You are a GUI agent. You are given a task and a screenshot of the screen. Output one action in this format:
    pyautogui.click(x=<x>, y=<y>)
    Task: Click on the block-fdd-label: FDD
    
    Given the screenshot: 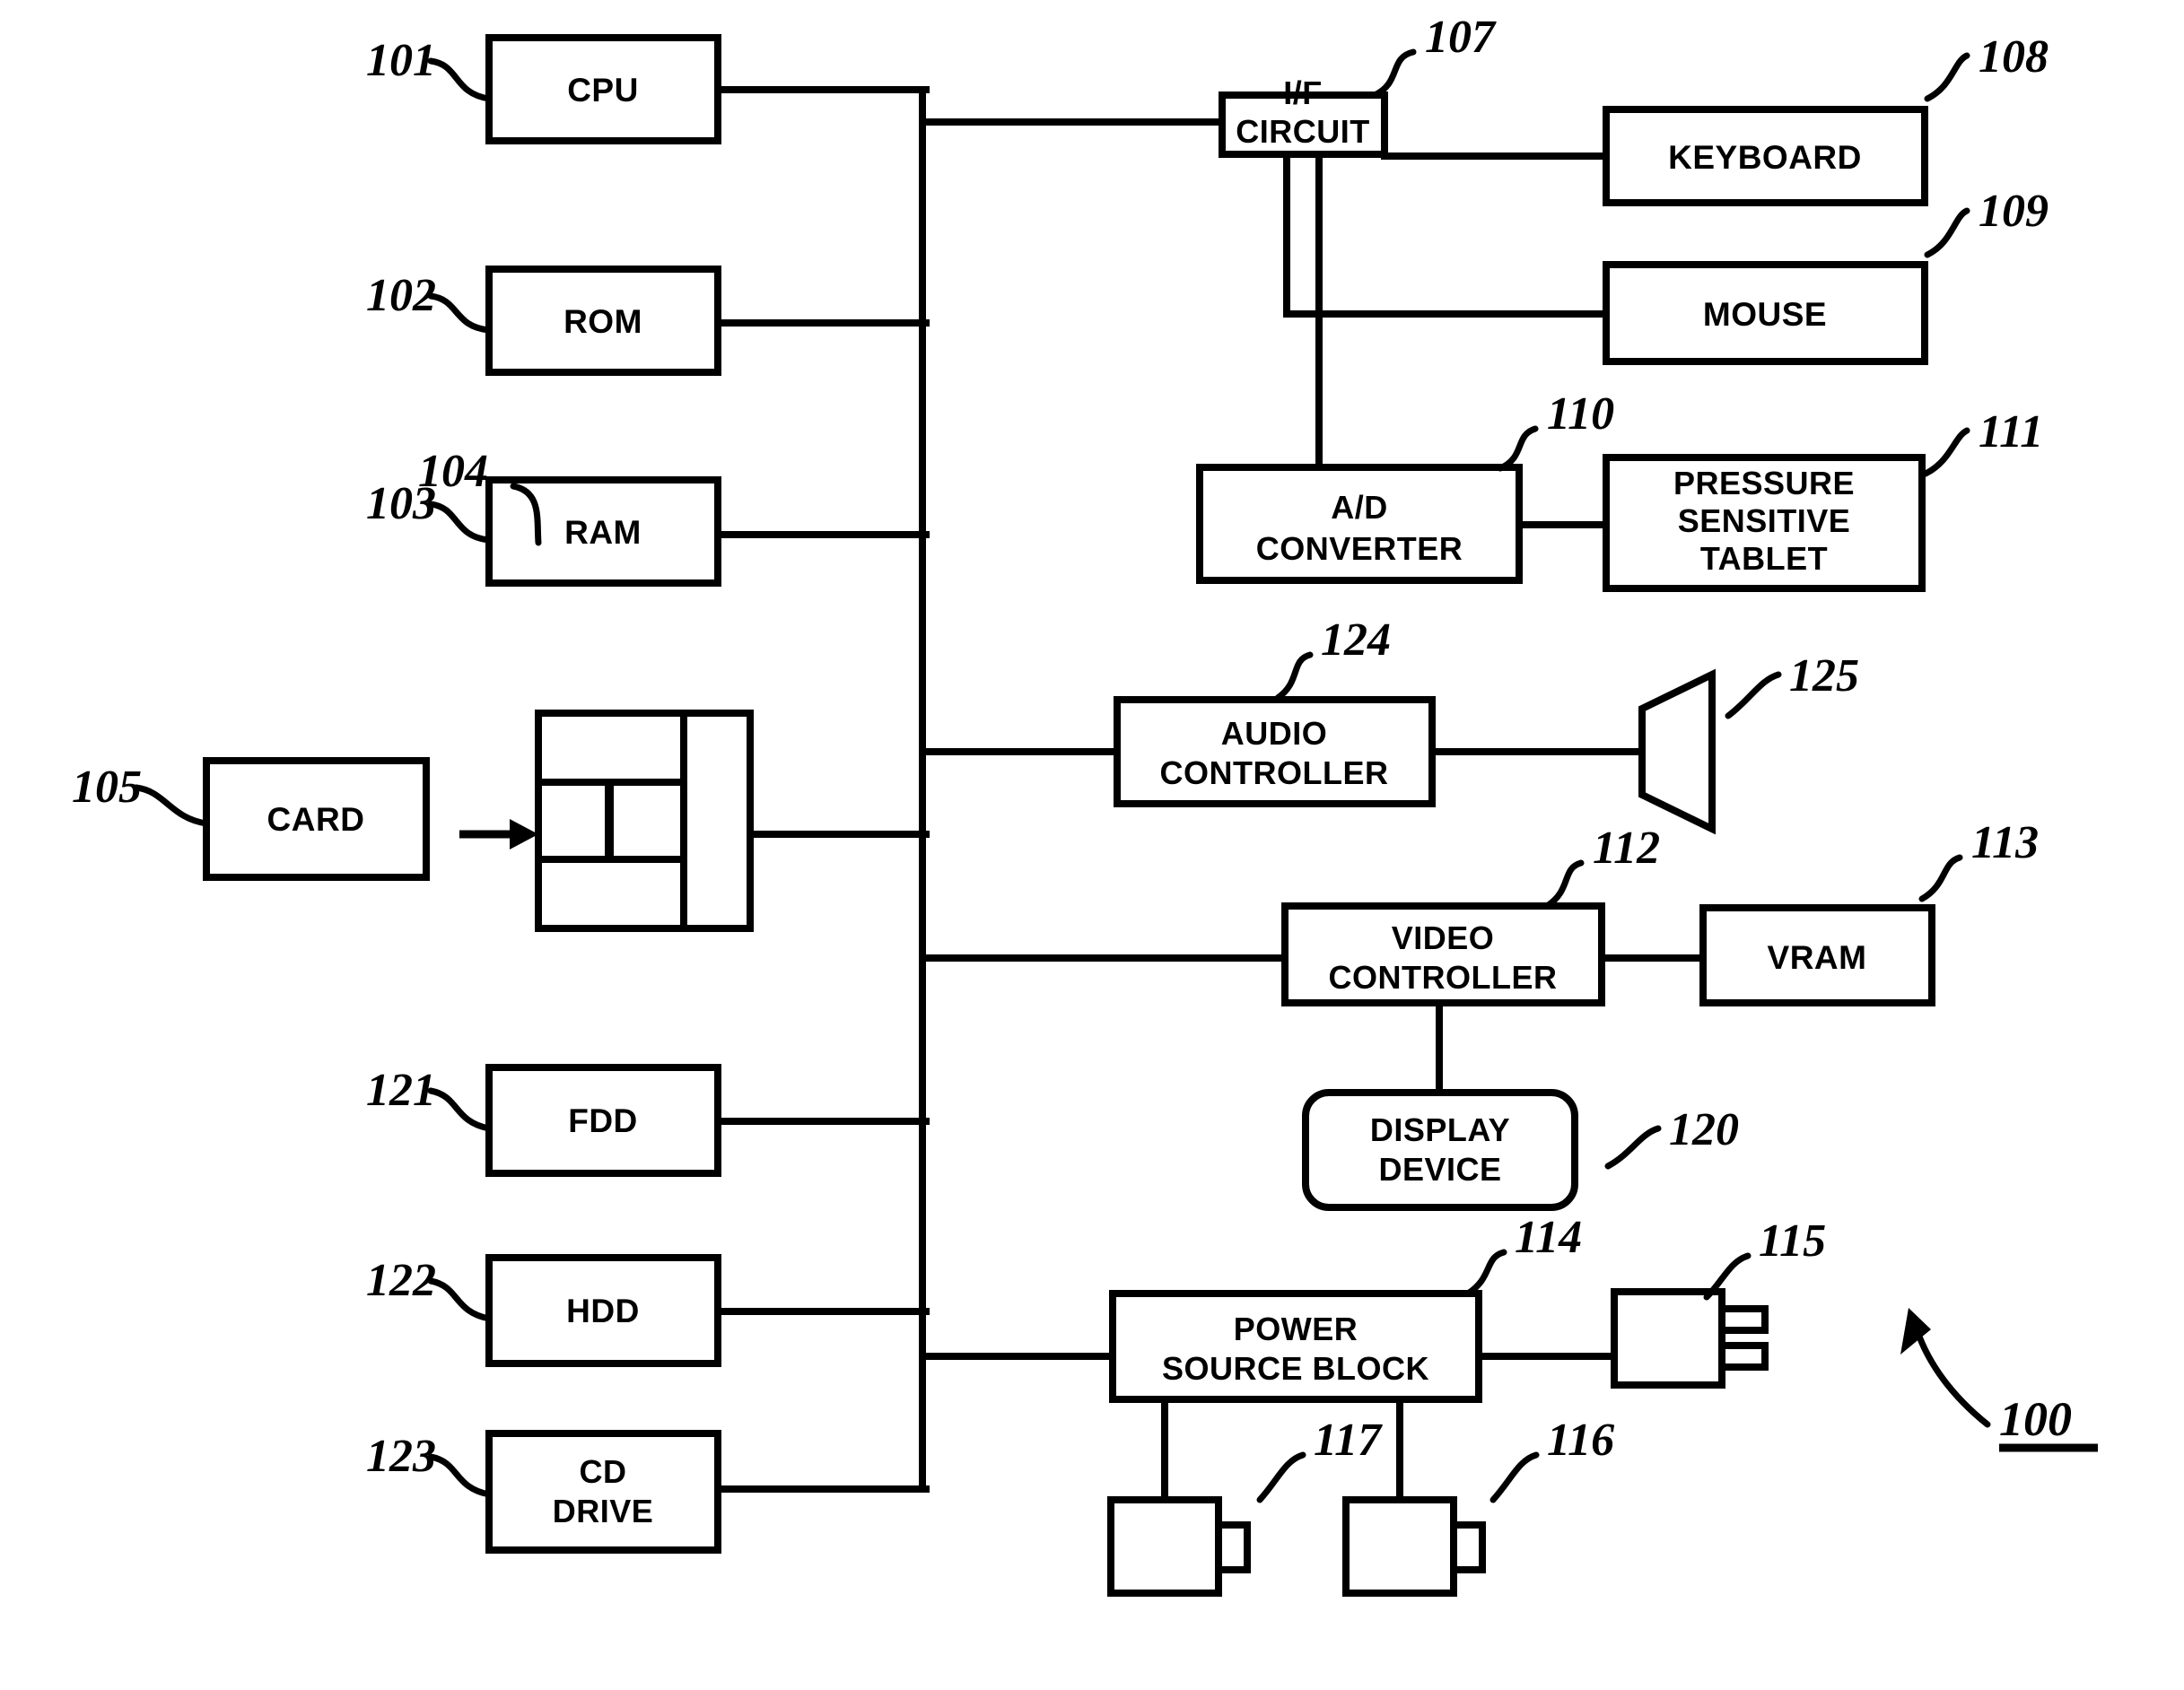 What is the action you would take?
    pyautogui.click(x=603, y=1120)
    